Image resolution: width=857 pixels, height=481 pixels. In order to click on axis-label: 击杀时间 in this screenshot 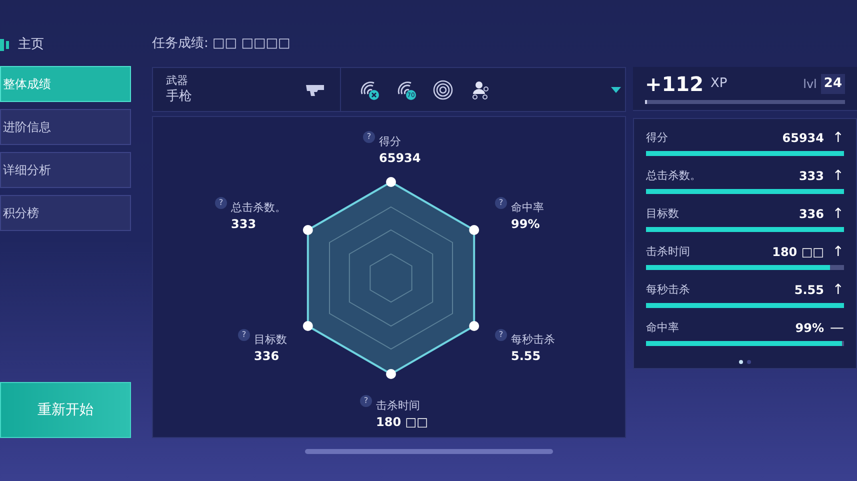, I will do `click(398, 406)`.